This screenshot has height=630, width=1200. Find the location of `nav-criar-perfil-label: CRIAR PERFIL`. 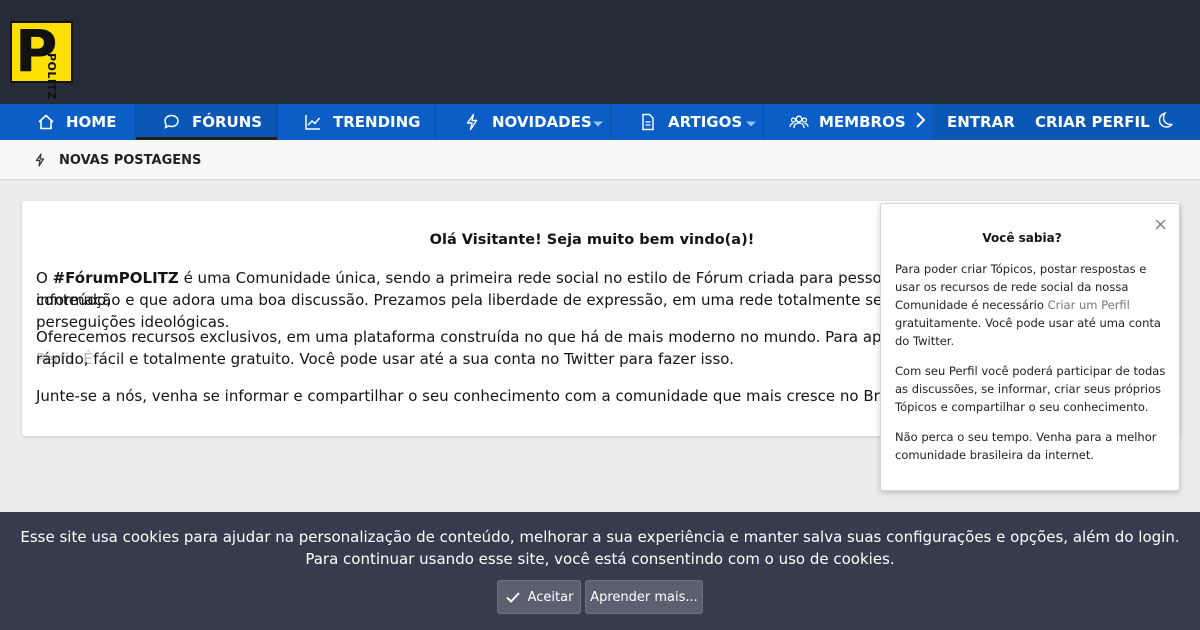

nav-criar-perfil-label: CRIAR PERFIL is located at coordinates (1092, 122).